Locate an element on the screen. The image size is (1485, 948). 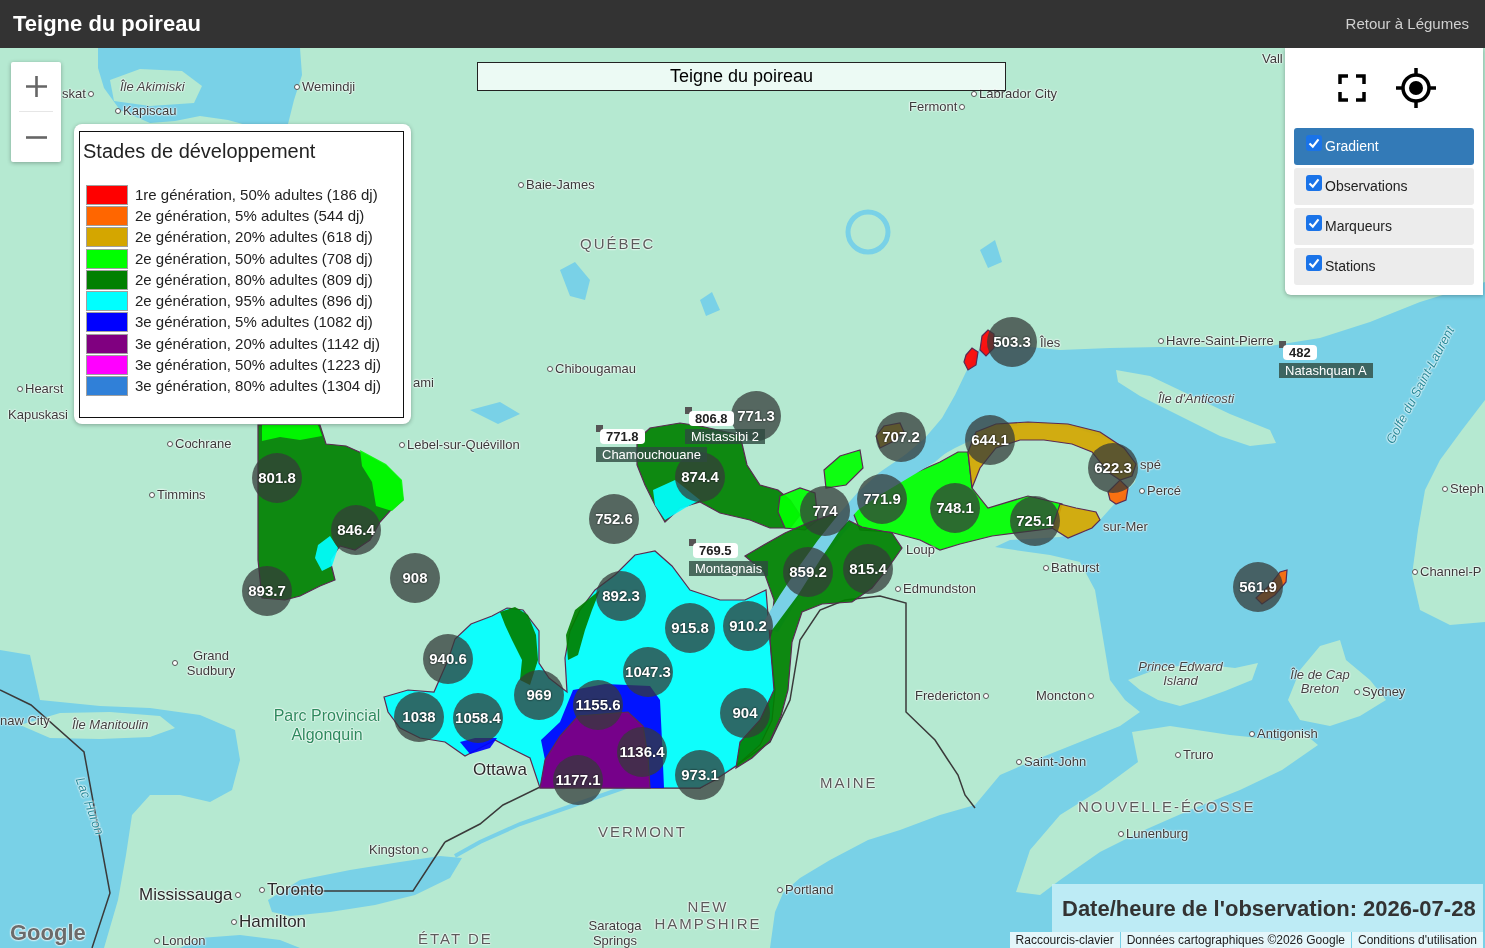
stage-zone is located at coordinates (971, 359).